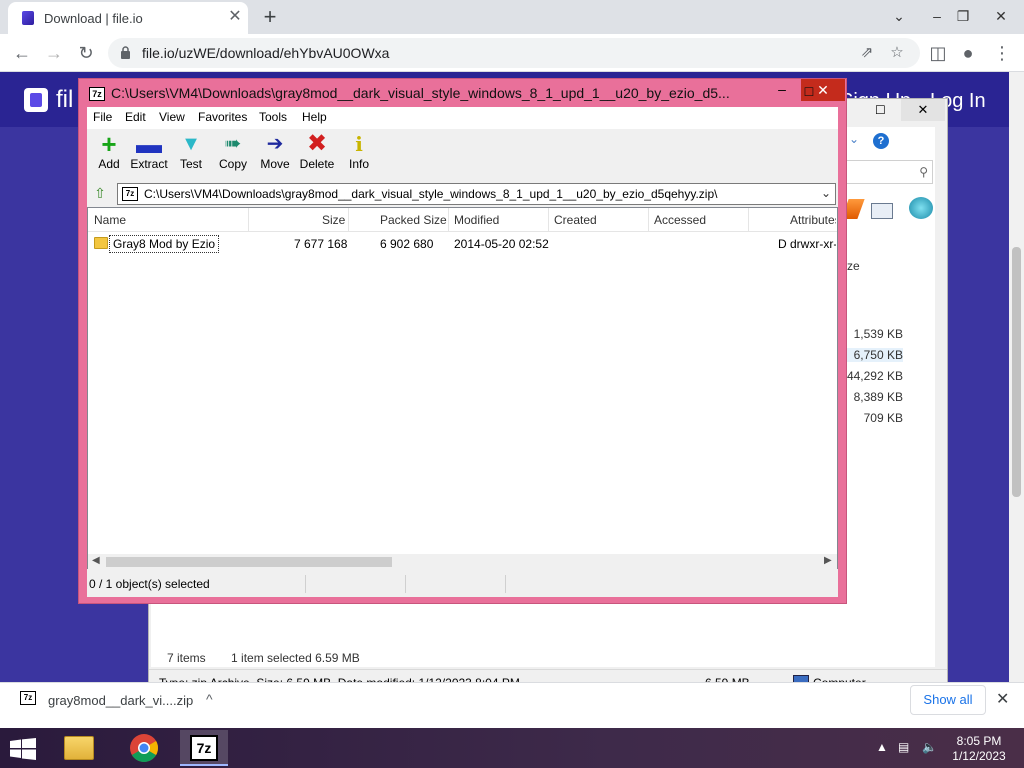  What do you see at coordinates (807, 244) in the screenshot?
I see `row-attributes: D drwxr-xr-` at bounding box center [807, 244].